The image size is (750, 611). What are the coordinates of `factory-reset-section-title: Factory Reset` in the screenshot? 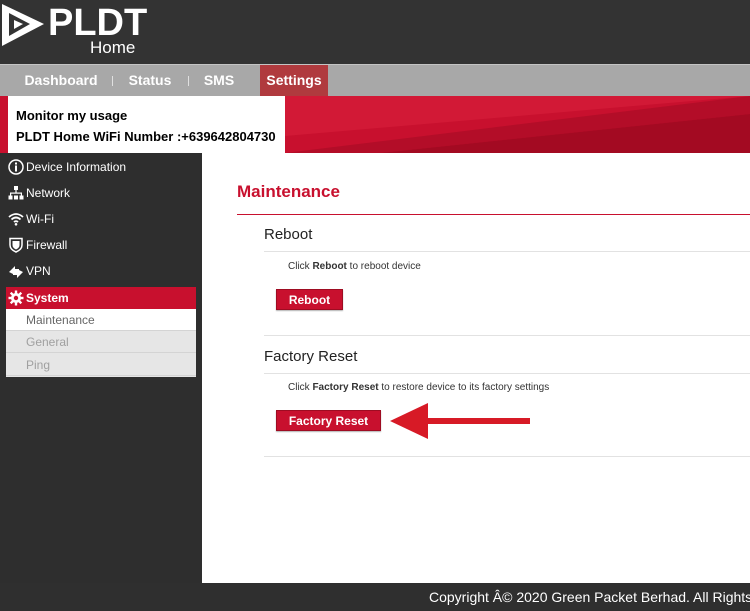 It's located at (311, 356).